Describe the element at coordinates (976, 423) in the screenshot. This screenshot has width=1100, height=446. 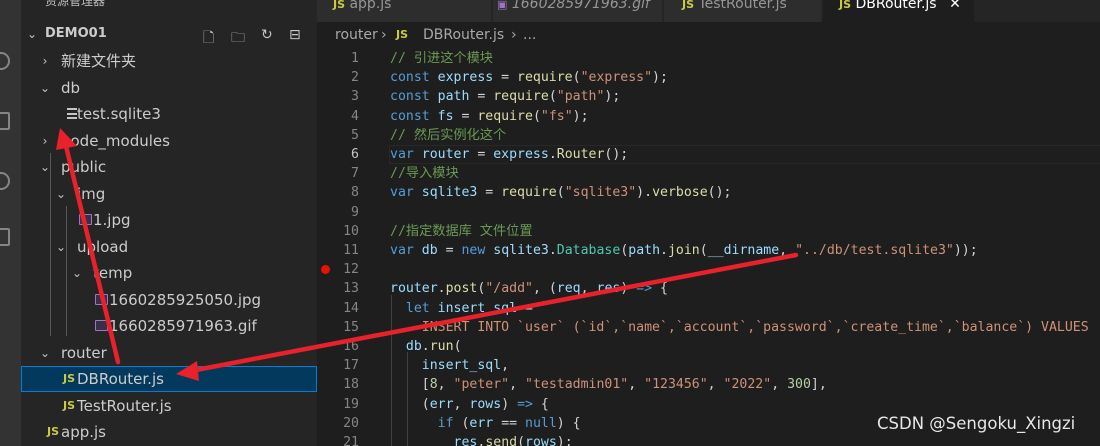
I see `watermark: CSDN @Sengoku_Xingzi` at that location.